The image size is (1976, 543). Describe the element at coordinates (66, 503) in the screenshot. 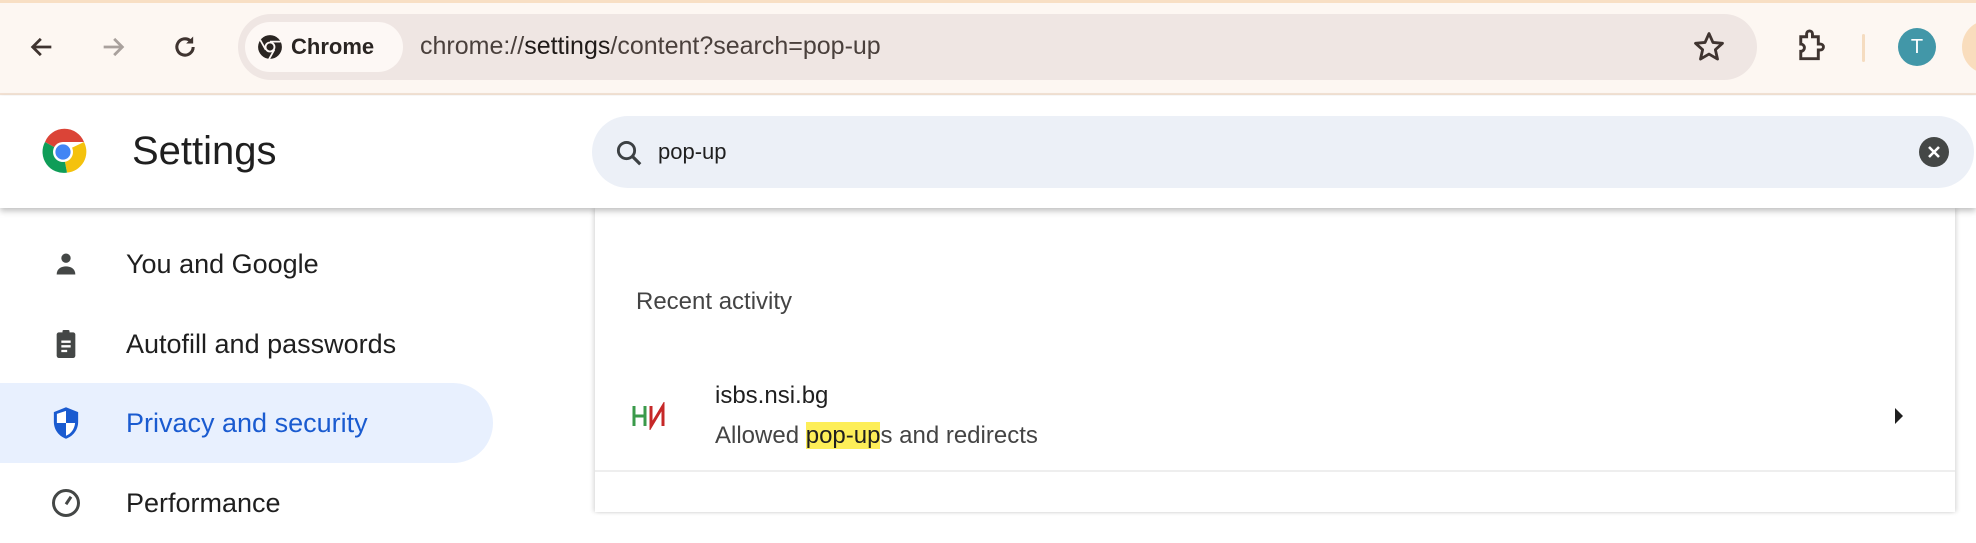

I see `speedometer-icon` at that location.